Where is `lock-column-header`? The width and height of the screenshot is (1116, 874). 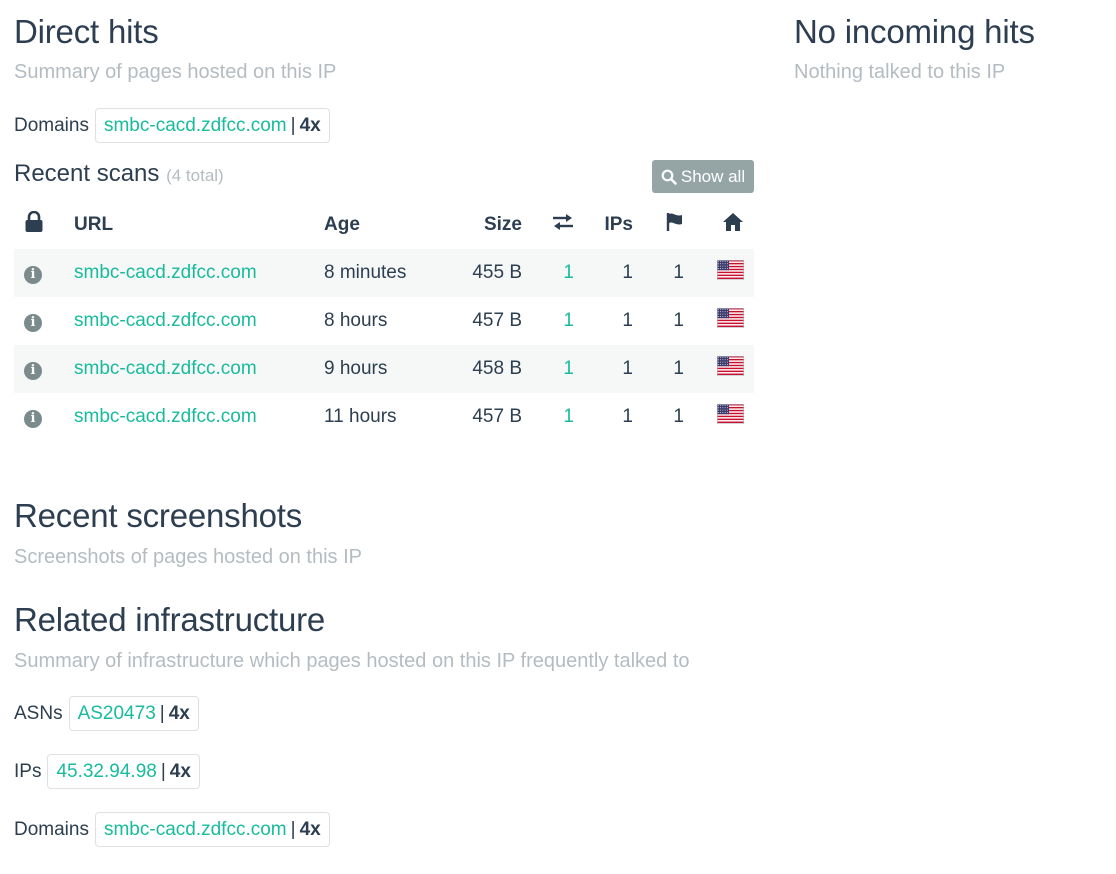 lock-column-header is located at coordinates (44, 225).